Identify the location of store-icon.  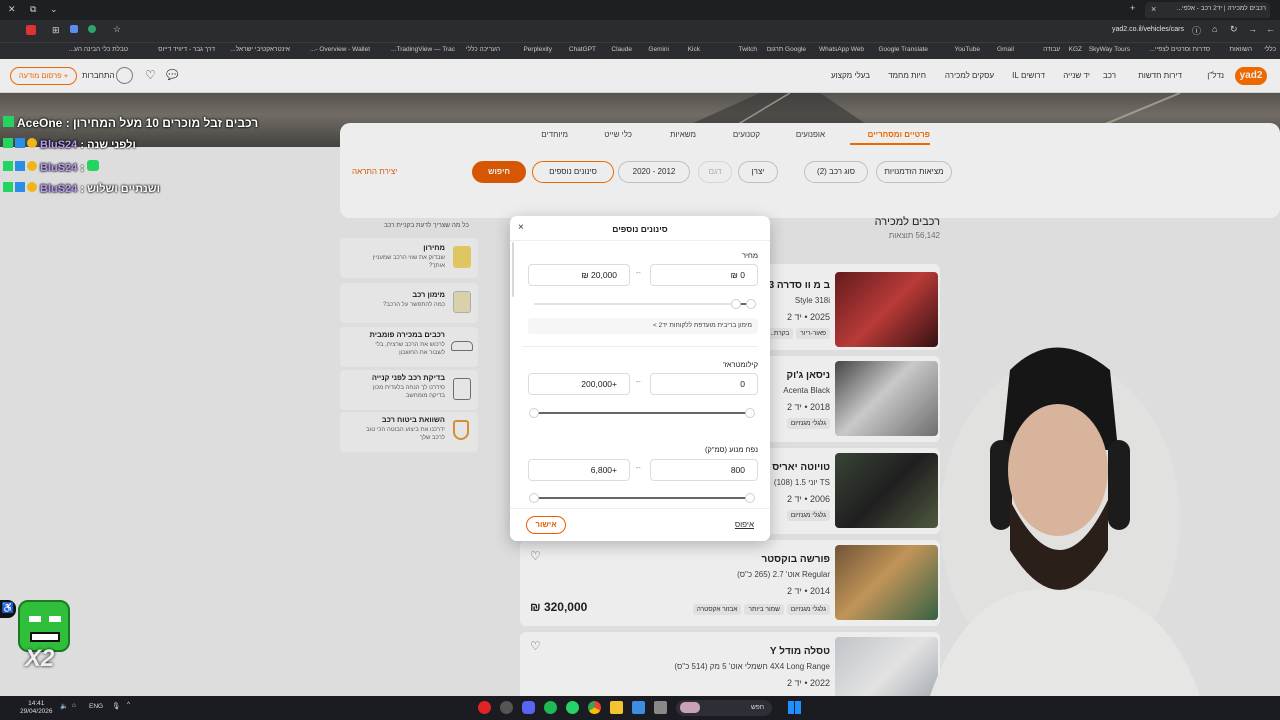
(638, 707).